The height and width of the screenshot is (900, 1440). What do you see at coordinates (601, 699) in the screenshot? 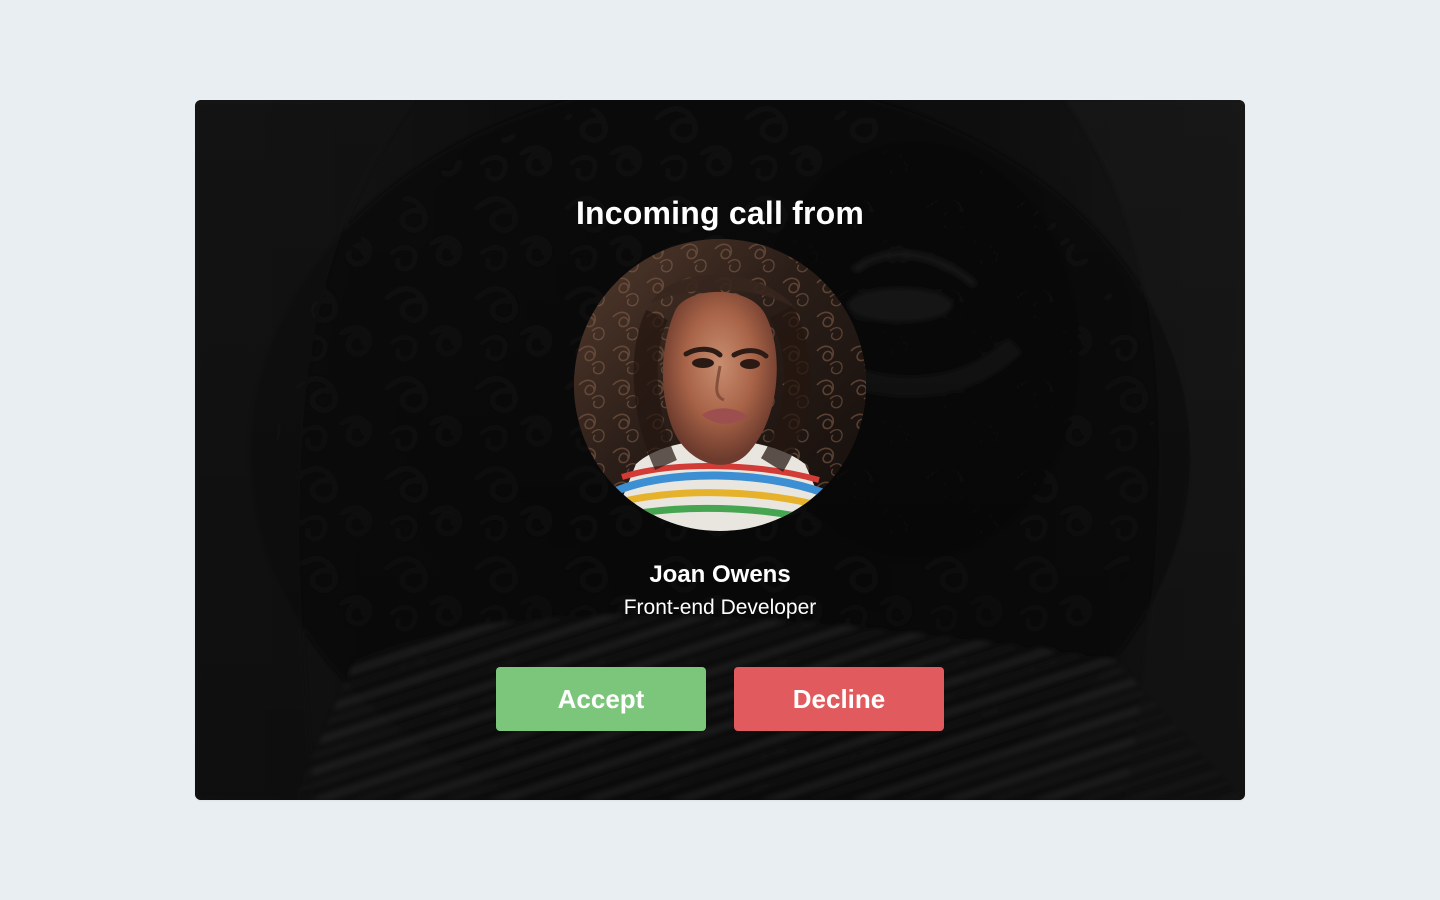
I see `accept-button: Accept` at bounding box center [601, 699].